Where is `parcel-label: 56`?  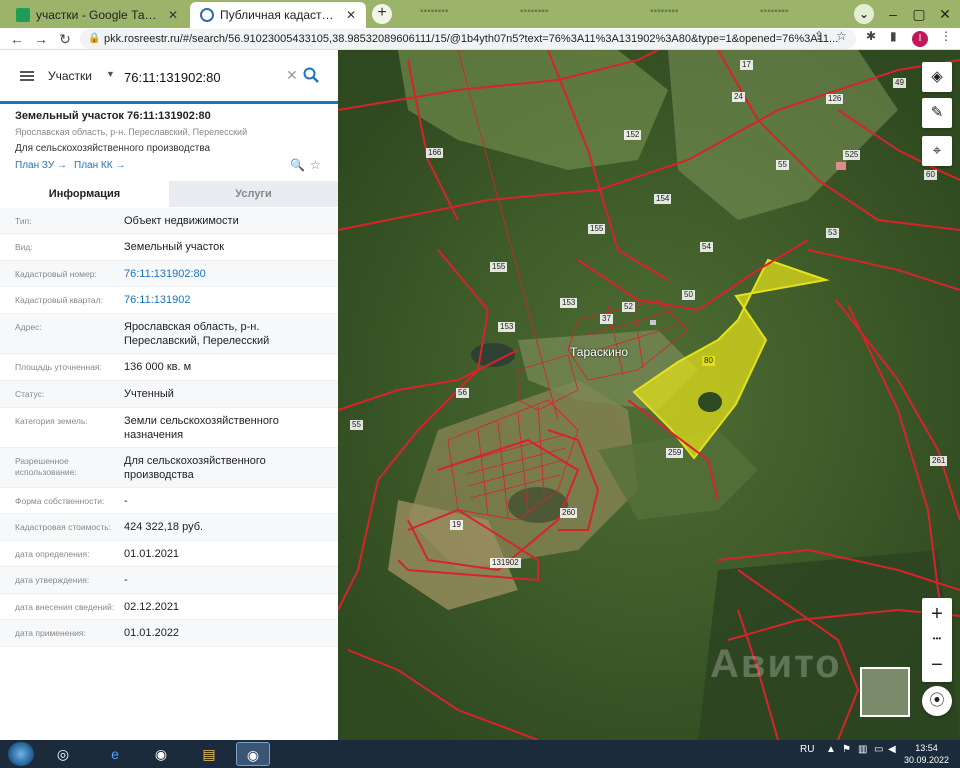
parcel-label: 56 is located at coordinates (462, 393).